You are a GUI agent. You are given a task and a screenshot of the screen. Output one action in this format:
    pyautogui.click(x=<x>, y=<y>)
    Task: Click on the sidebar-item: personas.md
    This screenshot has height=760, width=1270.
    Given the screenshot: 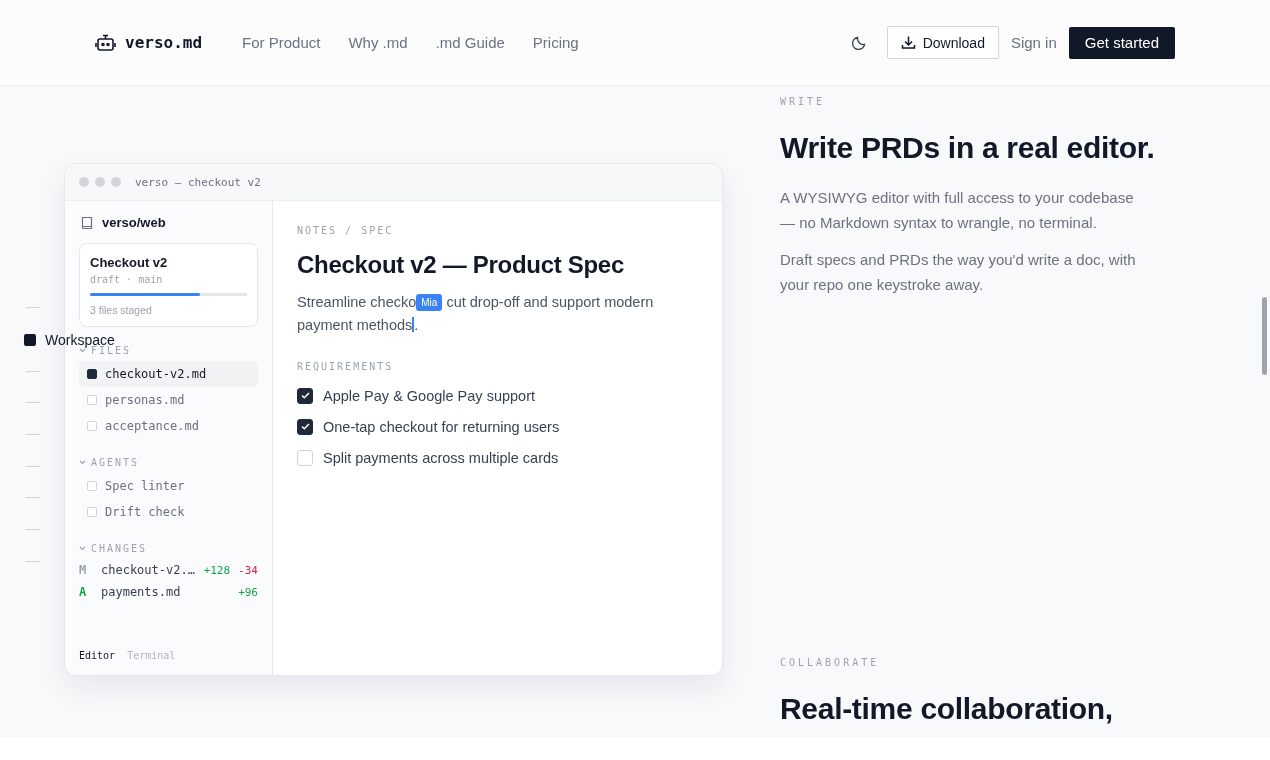 What is the action you would take?
    pyautogui.click(x=168, y=400)
    